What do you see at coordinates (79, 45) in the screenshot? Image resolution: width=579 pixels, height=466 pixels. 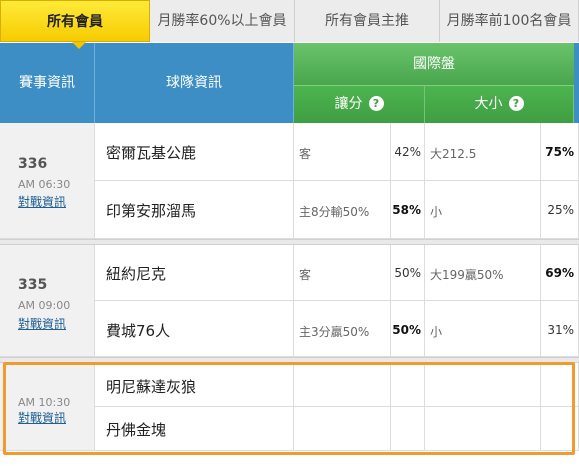 I see `active-tab-caret` at bounding box center [79, 45].